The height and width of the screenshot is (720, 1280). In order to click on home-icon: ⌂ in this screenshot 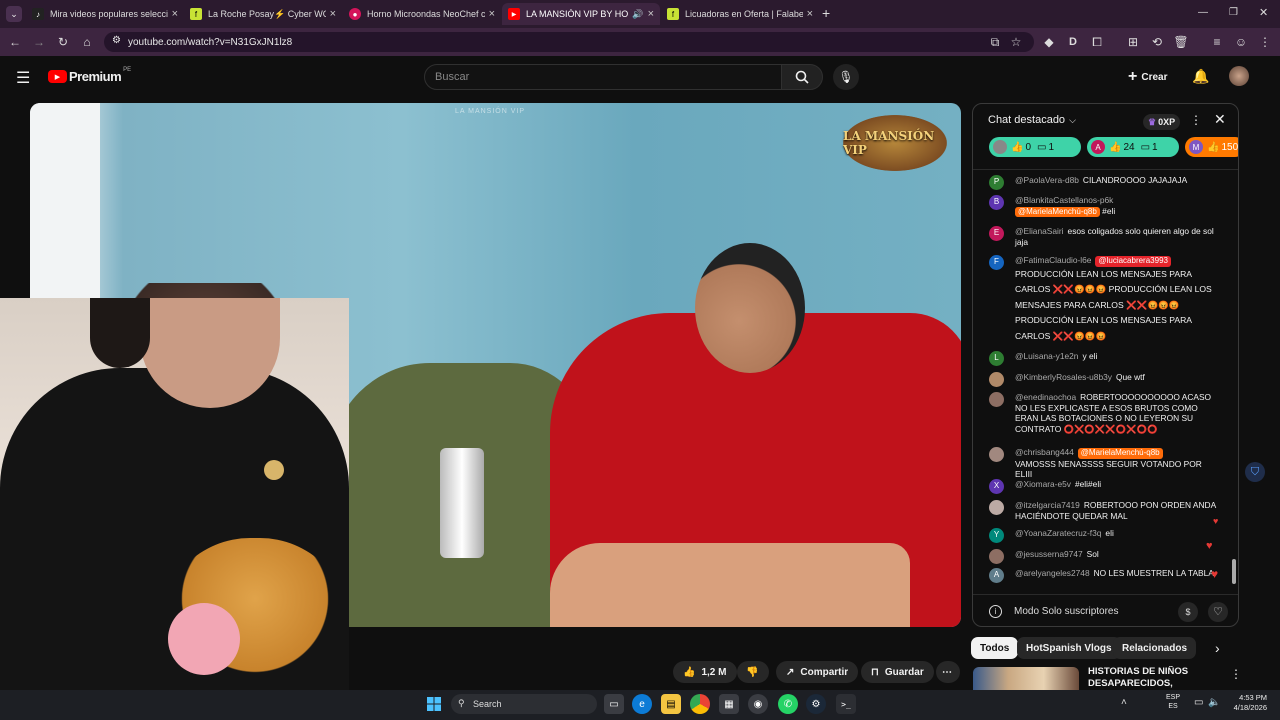, I will do `click(87, 42)`.